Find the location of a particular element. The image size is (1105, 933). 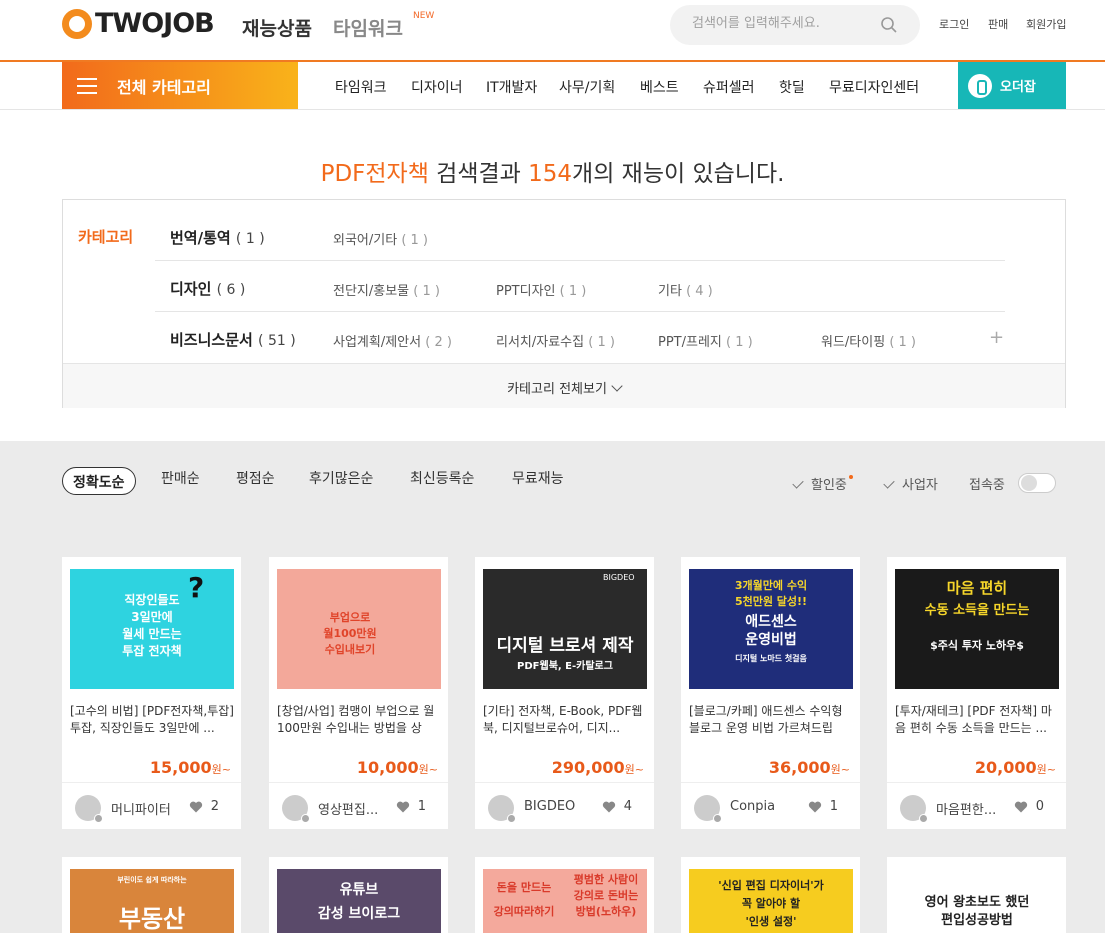

product-card: 영어 왕초보도 했던 편입성공방법 is located at coordinates (976, 895).